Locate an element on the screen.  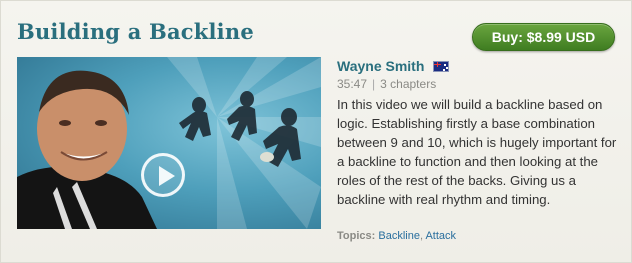
video-meta: 35:47 | 3 chapters is located at coordinates (386, 84).